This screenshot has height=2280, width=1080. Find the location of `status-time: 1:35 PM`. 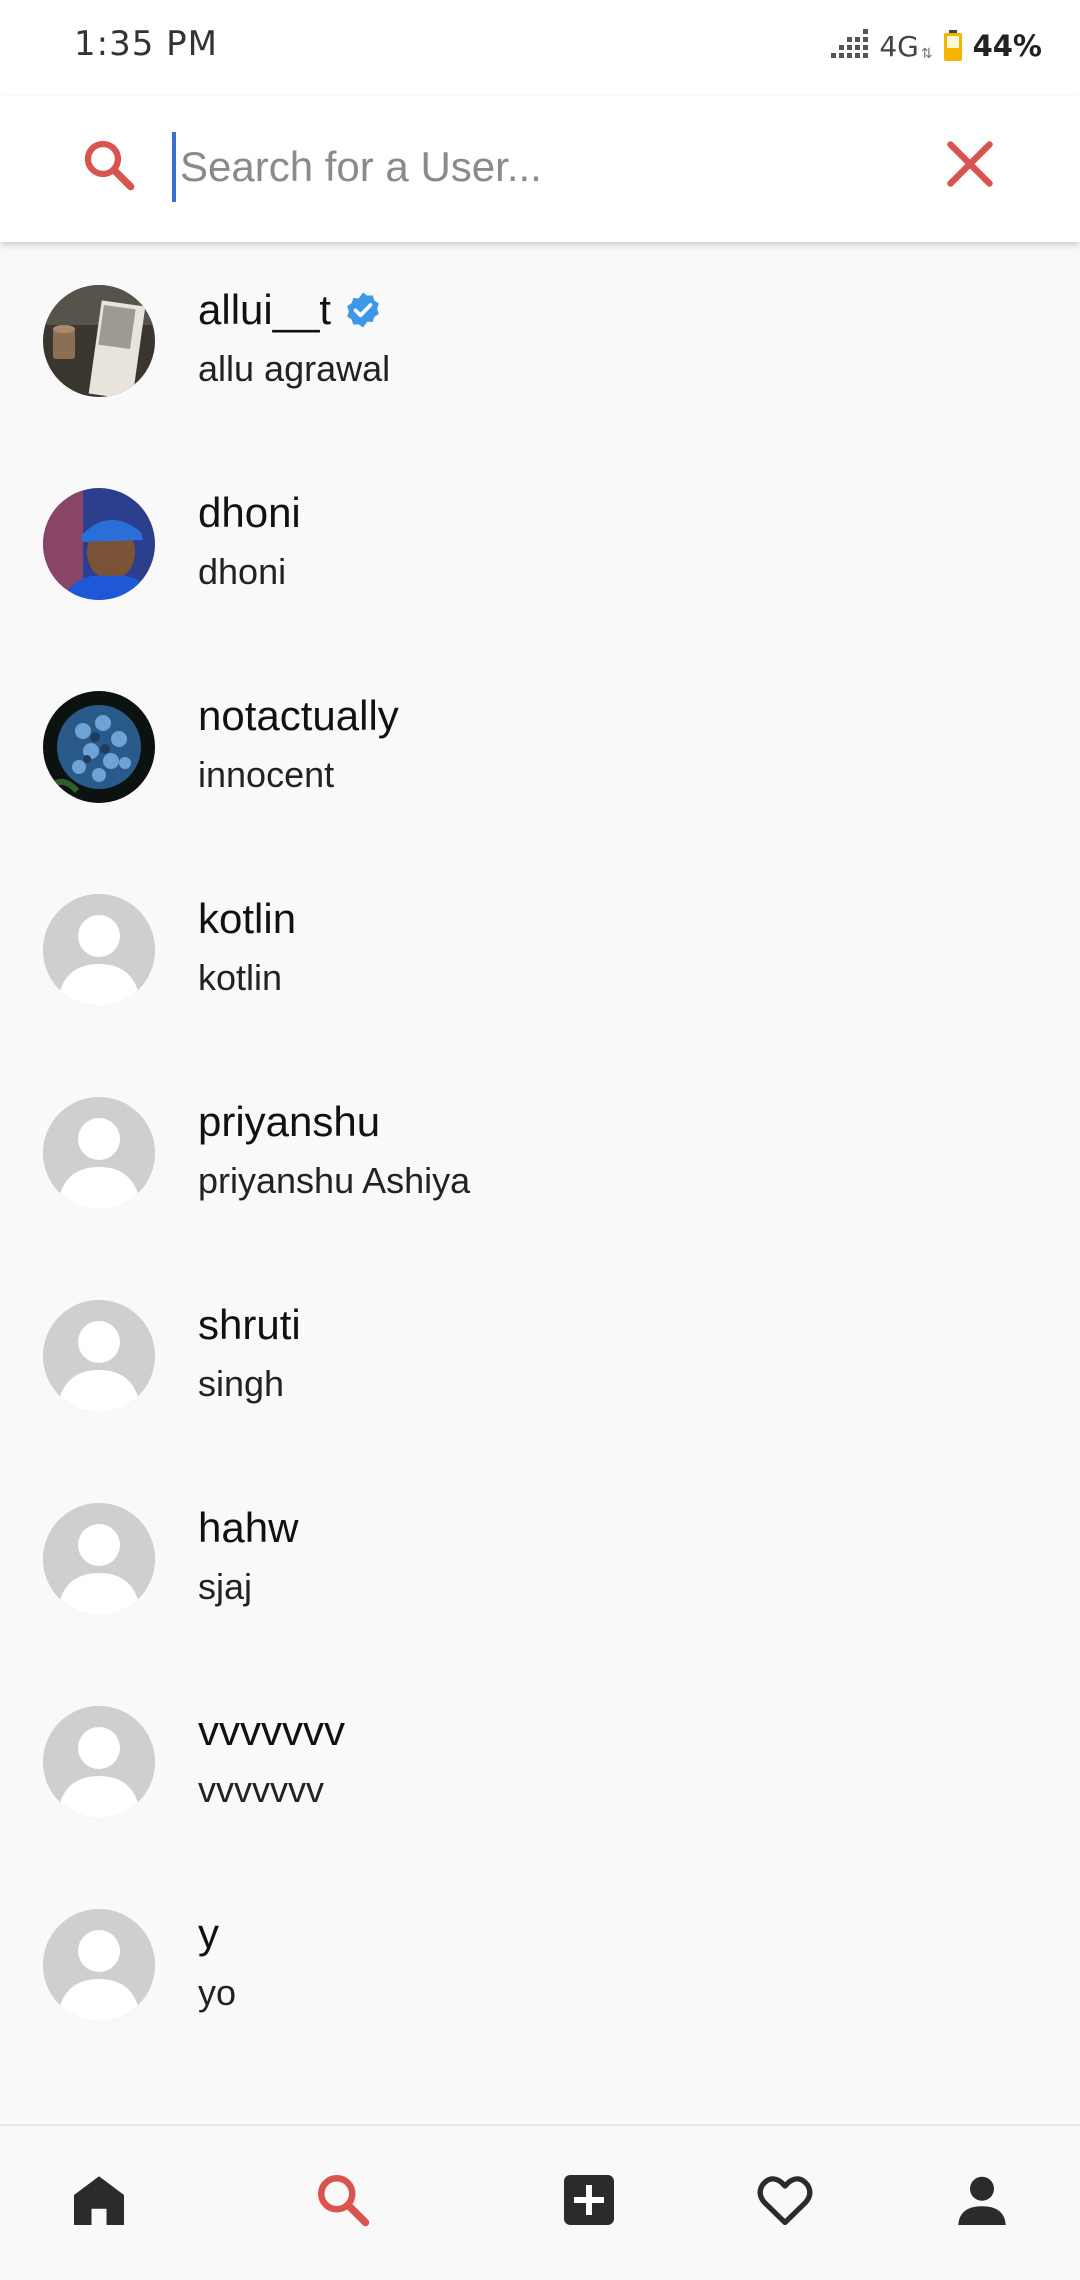

status-time: 1:35 PM is located at coordinates (146, 44).